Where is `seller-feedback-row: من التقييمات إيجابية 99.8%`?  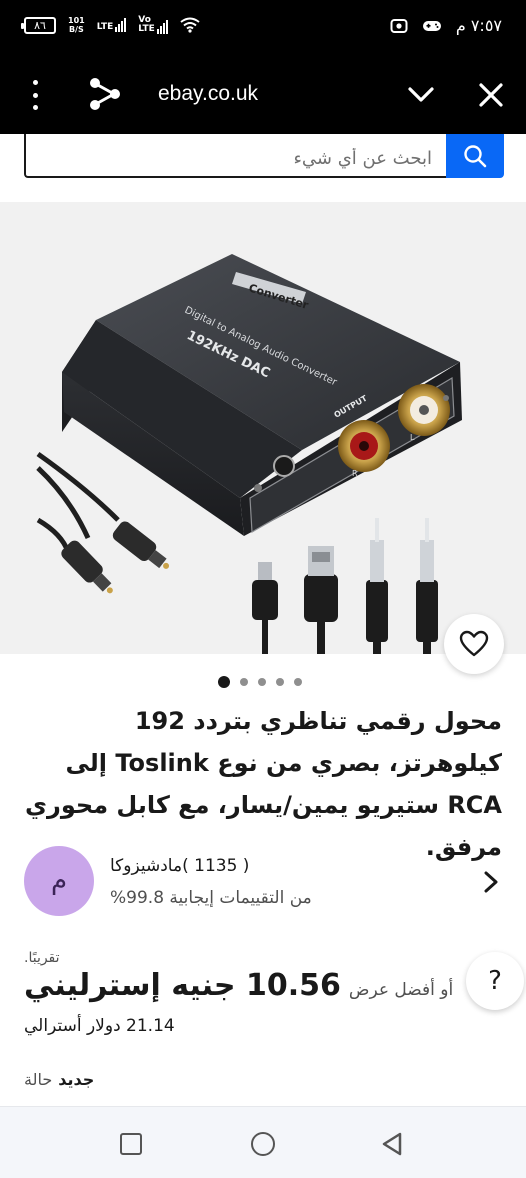
seller-feedback-row: من التقييمات إيجابية 99.8% is located at coordinates (211, 898).